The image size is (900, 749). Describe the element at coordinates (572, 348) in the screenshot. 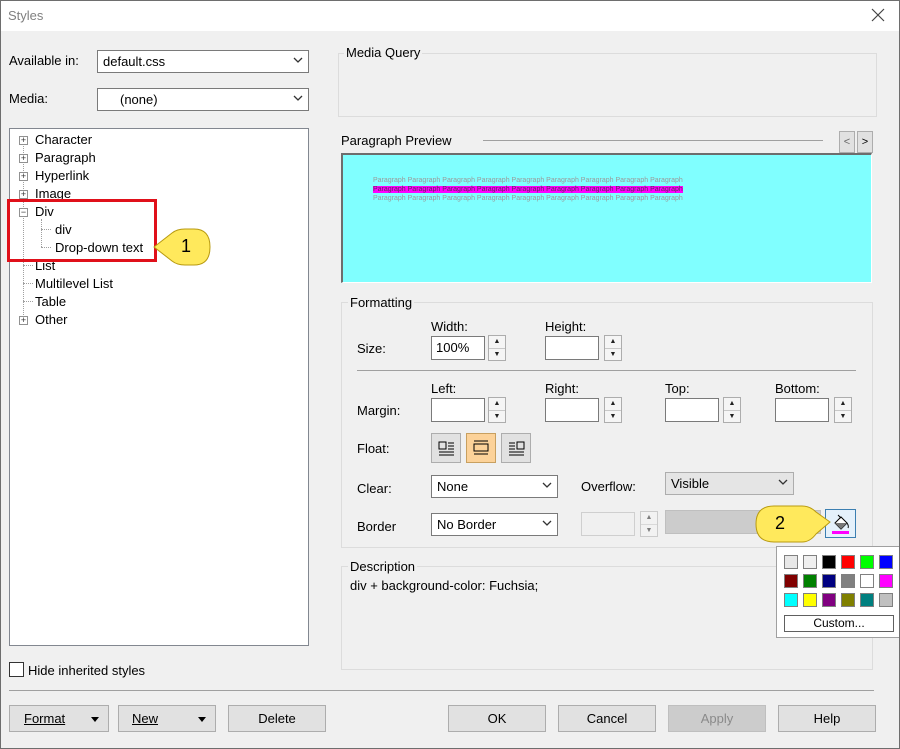

I see `height-input` at that location.